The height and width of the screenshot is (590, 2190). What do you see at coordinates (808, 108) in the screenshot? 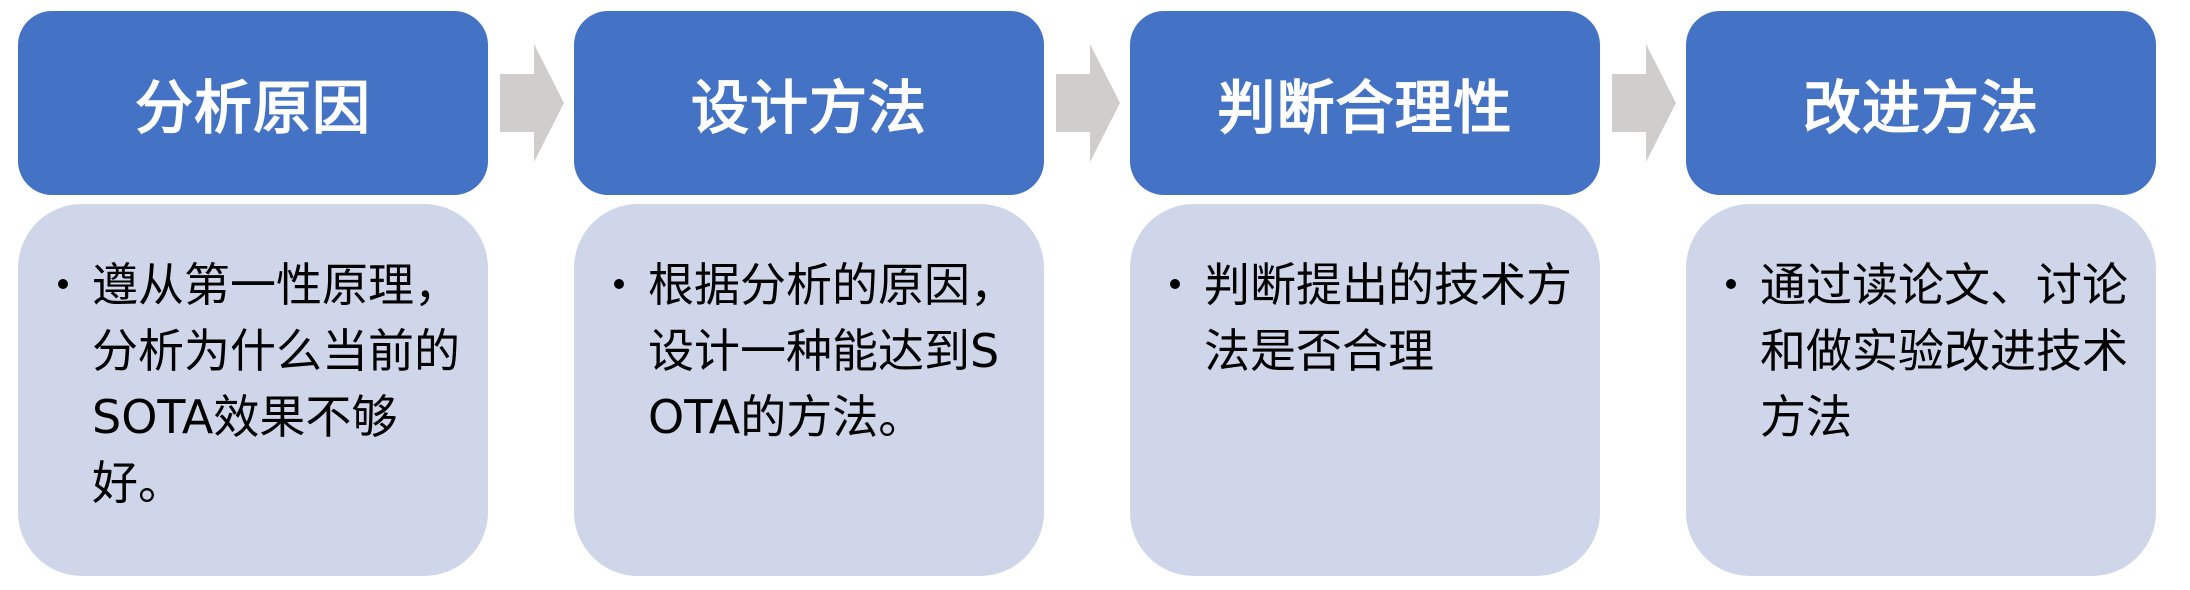
I see `step-2-title: 设计方法` at bounding box center [808, 108].